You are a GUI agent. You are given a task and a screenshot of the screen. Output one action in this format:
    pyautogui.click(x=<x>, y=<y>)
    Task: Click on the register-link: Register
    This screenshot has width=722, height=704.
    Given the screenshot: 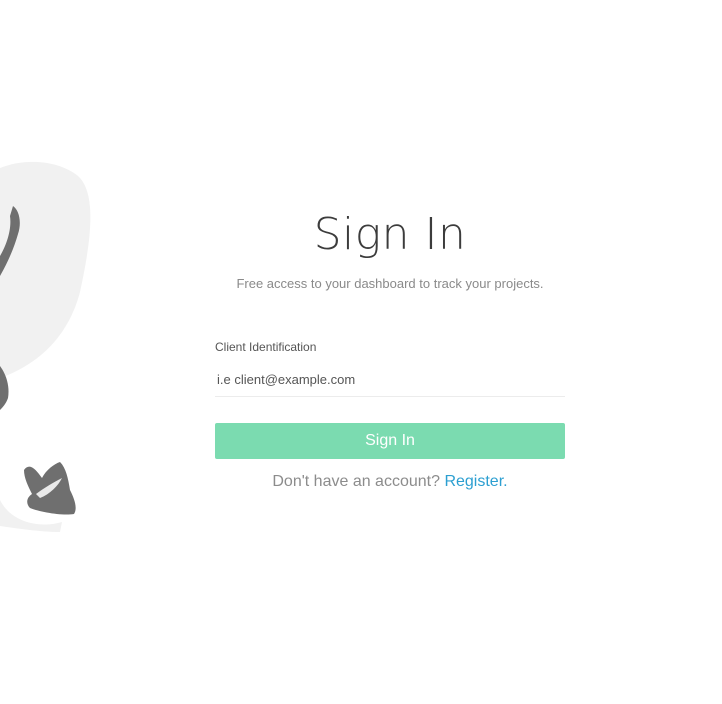 What is the action you would take?
    pyautogui.click(x=473, y=481)
    